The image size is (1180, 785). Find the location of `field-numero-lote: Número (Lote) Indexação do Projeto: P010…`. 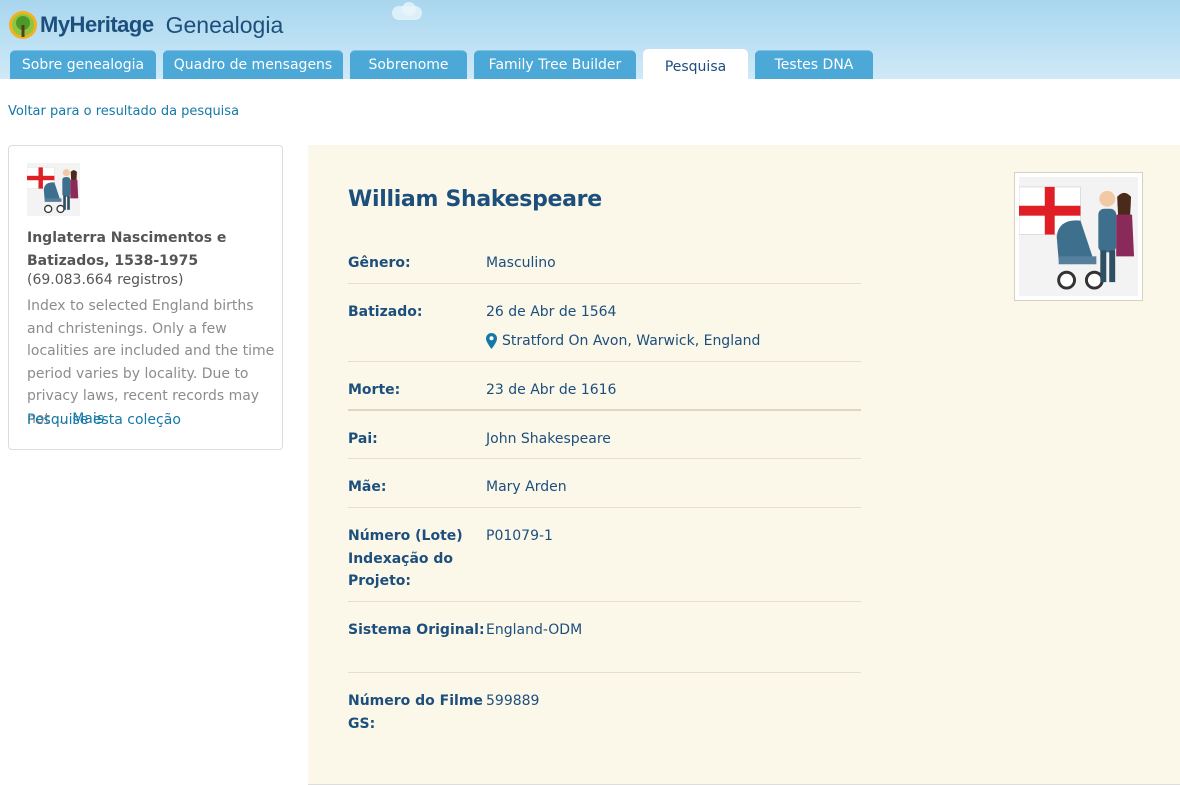

field-numero-lote: Número (Lote) Indexação do Projeto: P010… is located at coordinates (604, 555).